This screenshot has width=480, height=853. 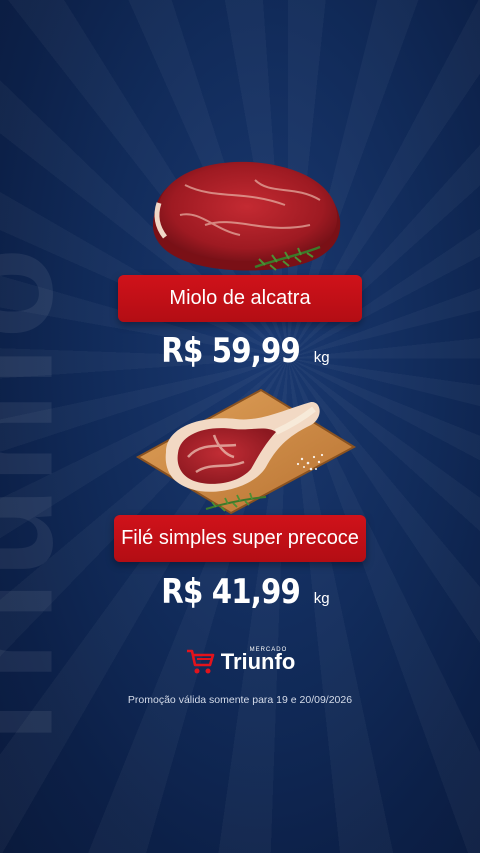 I want to click on shopping-cart-icon, so click(x=200, y=661).